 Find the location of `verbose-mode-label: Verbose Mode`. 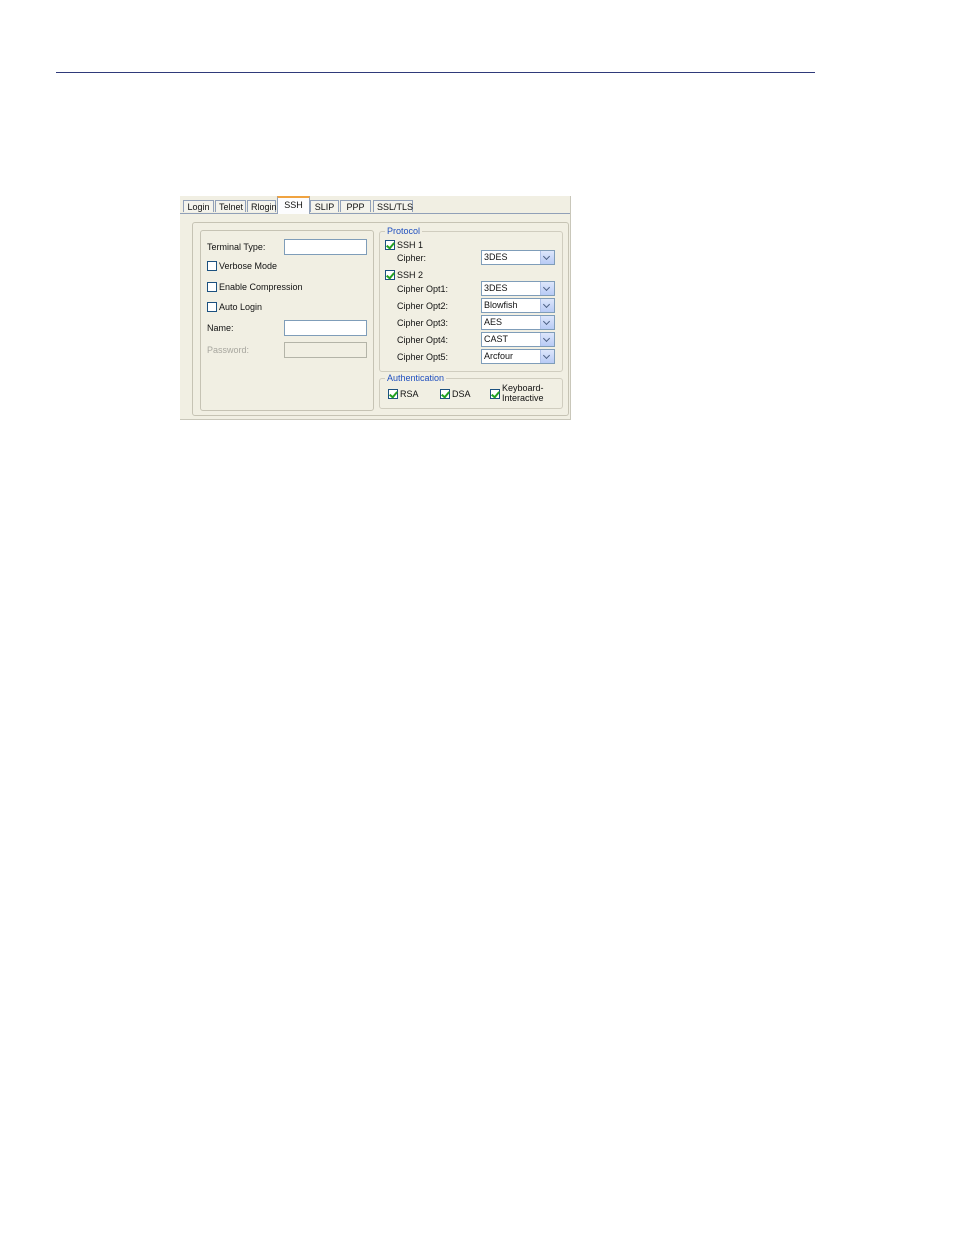

verbose-mode-label: Verbose Mode is located at coordinates (248, 266).